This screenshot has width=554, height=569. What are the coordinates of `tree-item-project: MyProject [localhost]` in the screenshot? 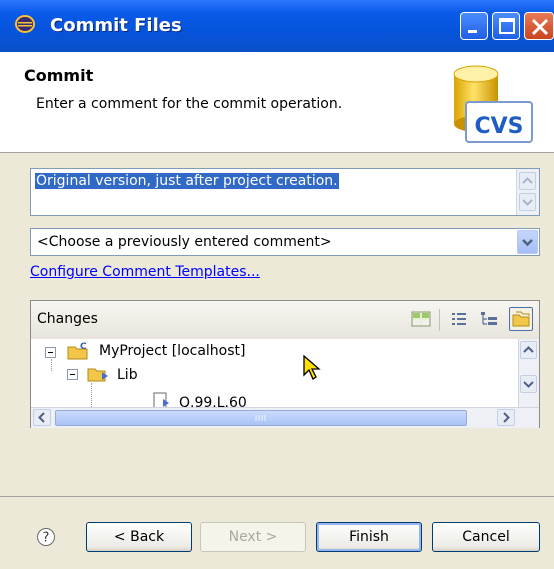 It's located at (172, 351).